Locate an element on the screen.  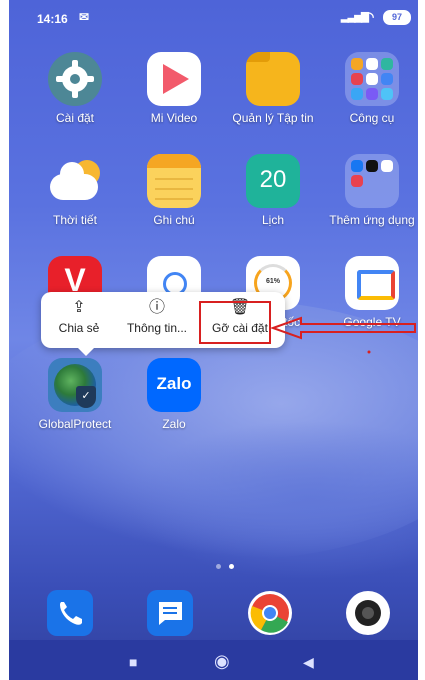
folder-more-apps: Thêm ứng dụng is located at coordinates (370, 190).